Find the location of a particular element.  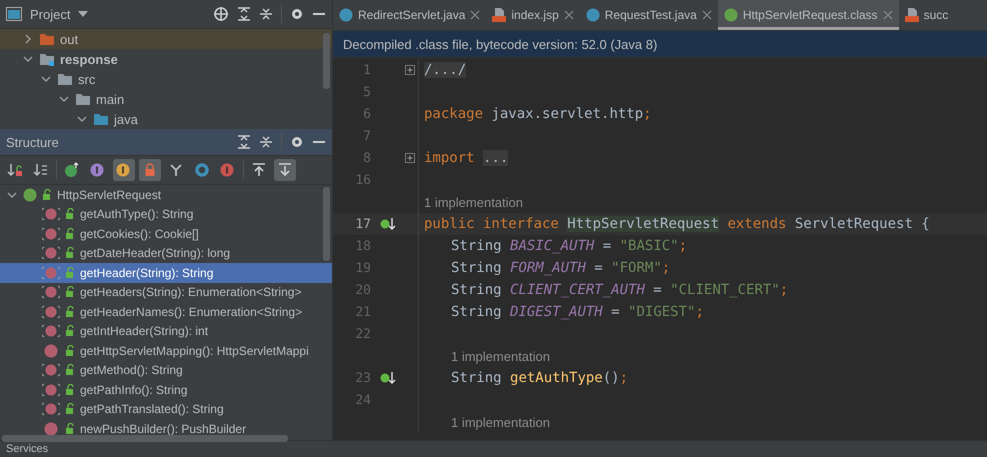

structure-tree-item: getPathTranslated(): String is located at coordinates (166, 409).